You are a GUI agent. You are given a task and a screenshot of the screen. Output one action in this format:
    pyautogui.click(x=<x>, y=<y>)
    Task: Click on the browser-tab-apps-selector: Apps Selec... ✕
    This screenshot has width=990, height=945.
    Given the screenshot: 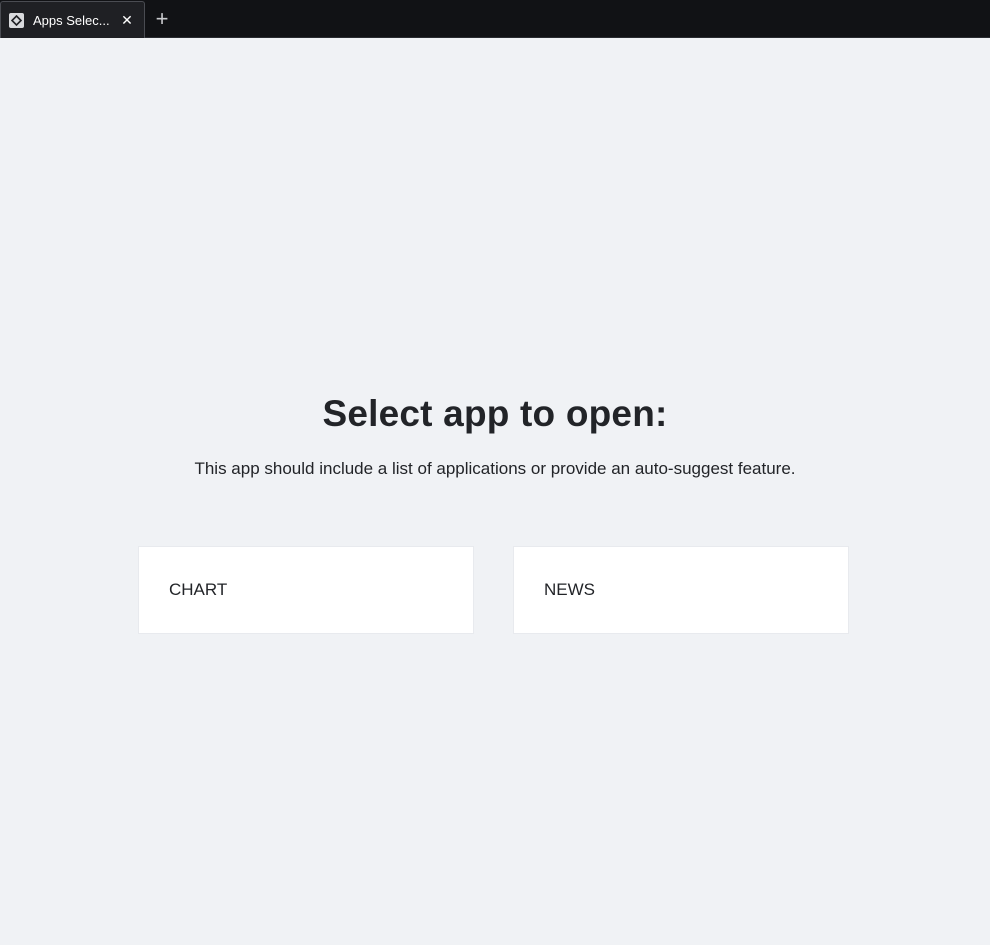 What is the action you would take?
    pyautogui.click(x=72, y=19)
    